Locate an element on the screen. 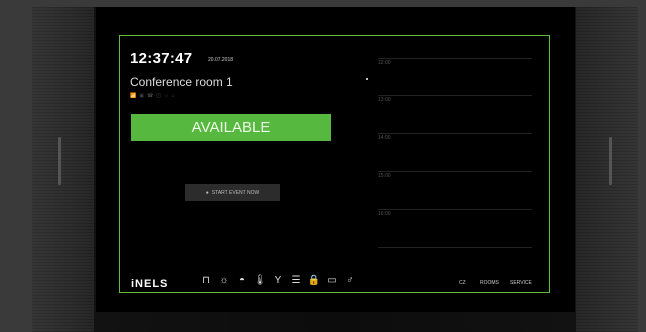 This screenshot has width=646, height=332. right-speaker-grille is located at coordinates (607, 169).